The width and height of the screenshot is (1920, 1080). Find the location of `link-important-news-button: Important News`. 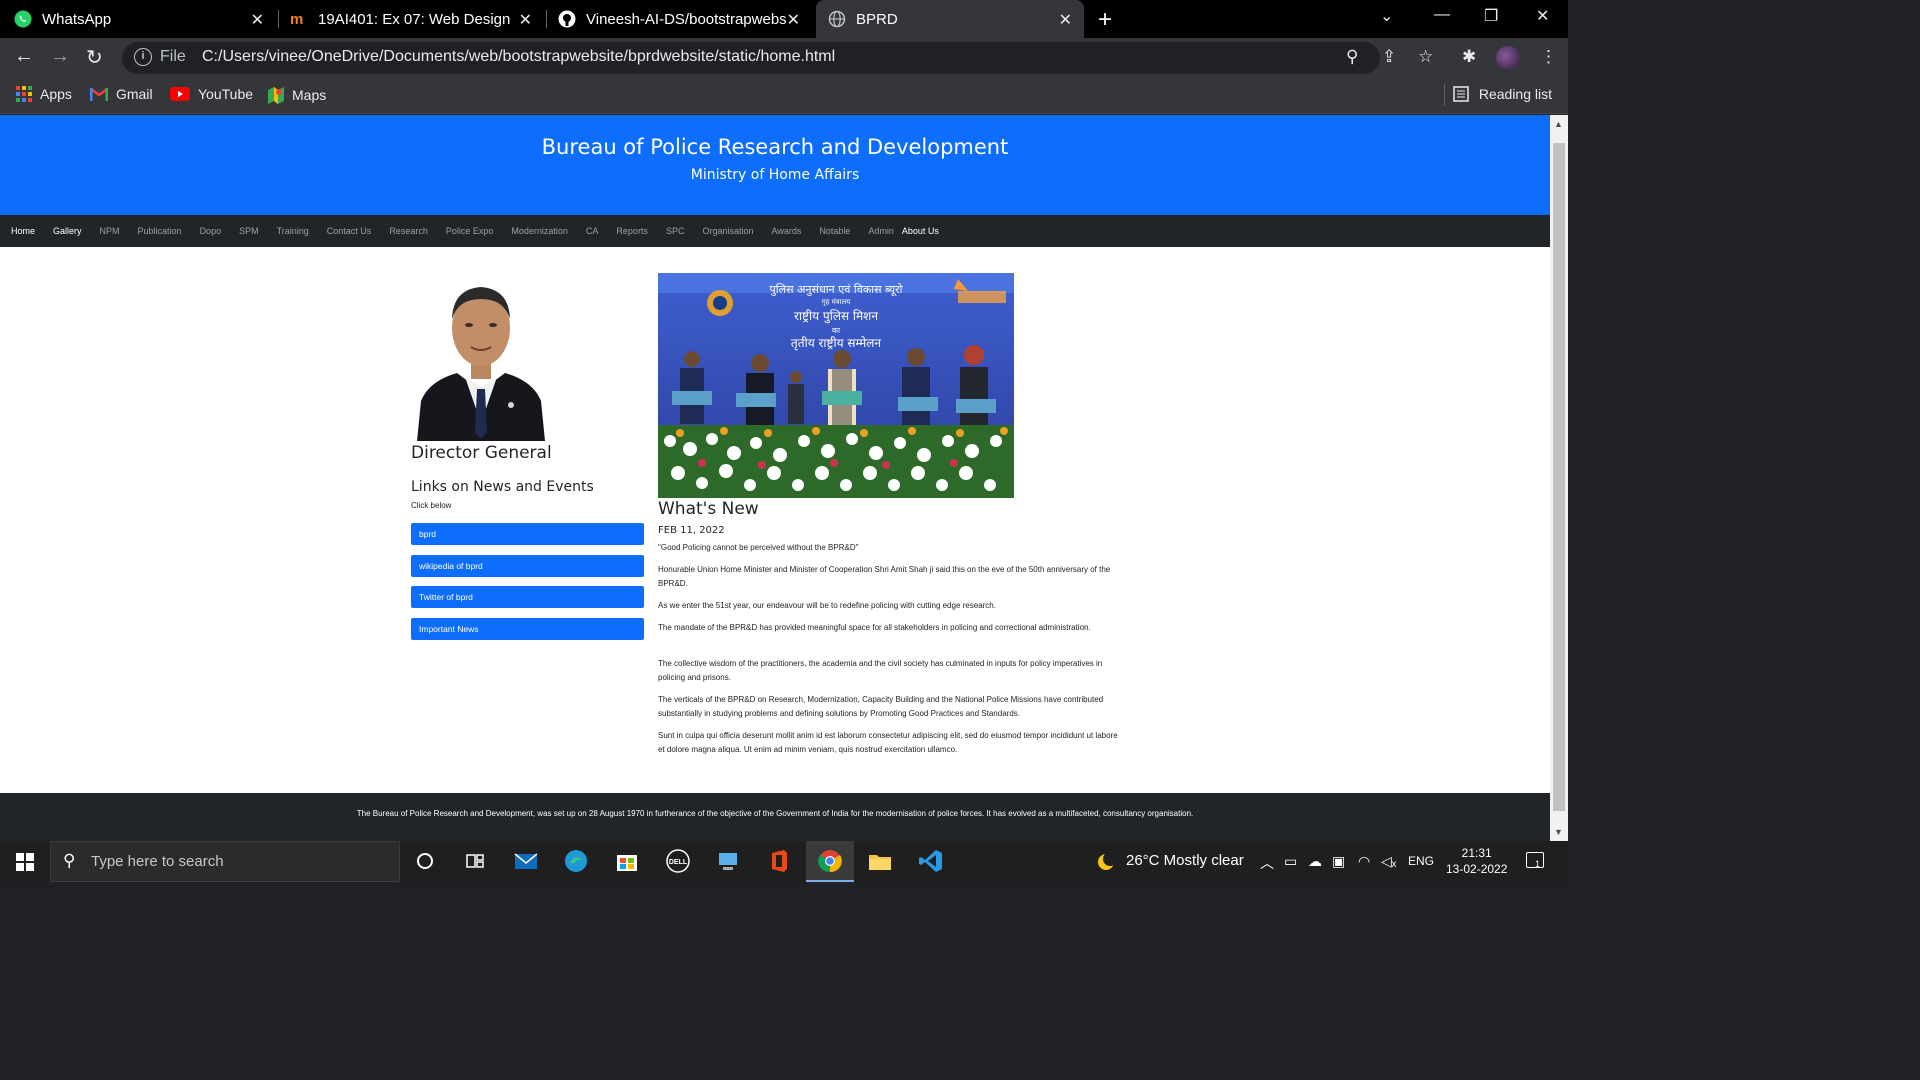

link-important-news-button: Important News is located at coordinates (527, 629).